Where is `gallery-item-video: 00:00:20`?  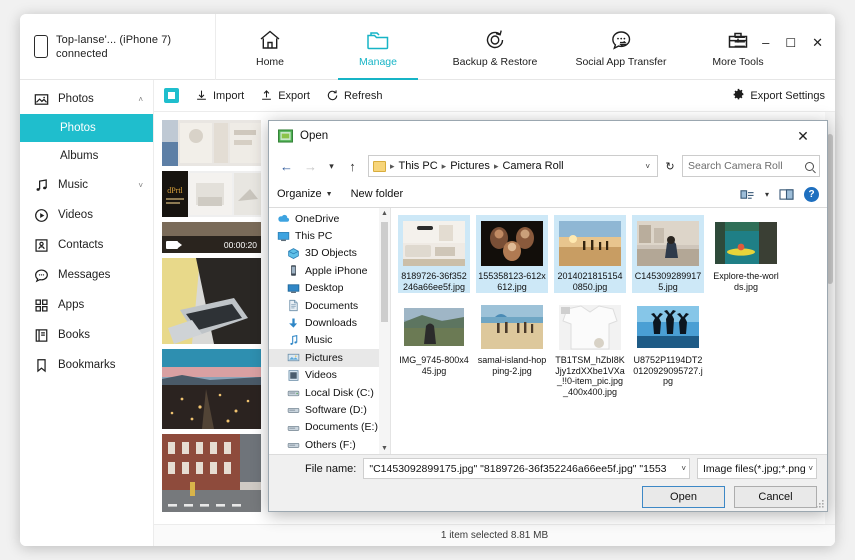
gallery-item-video: 00:00:20 is located at coordinates (211, 237).